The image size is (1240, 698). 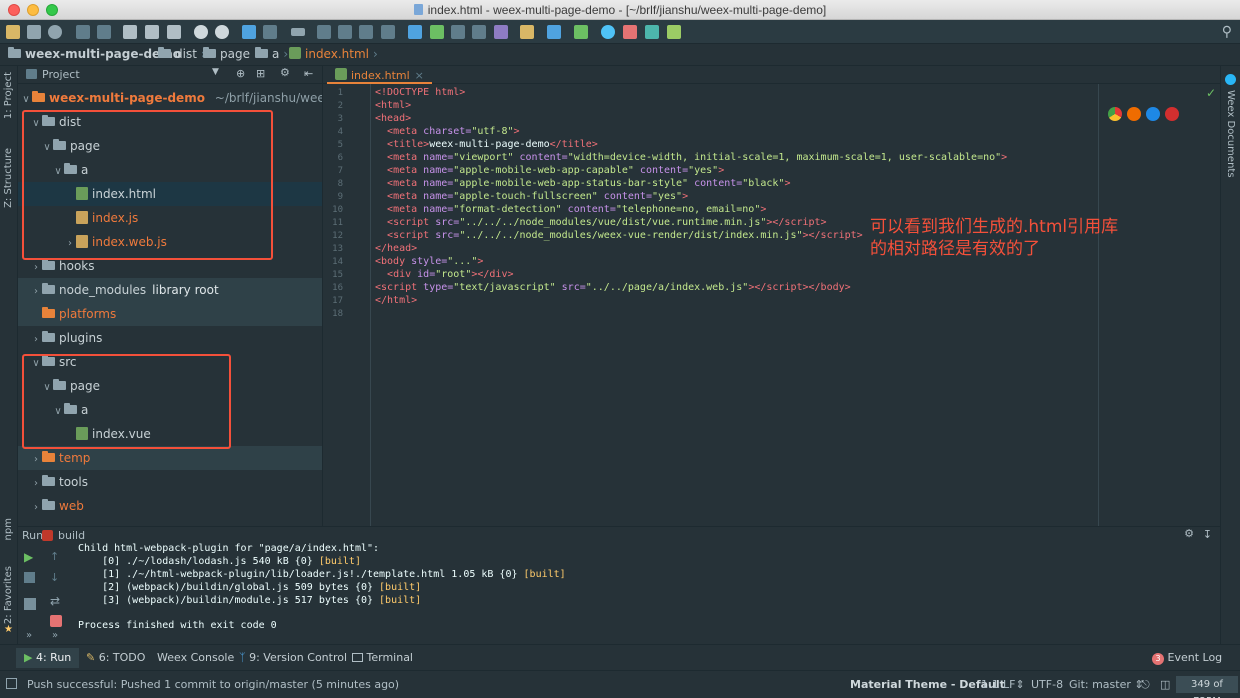 What do you see at coordinates (1230, 134) in the screenshot?
I see `weex-documents-tool-tab: Weex Documents` at bounding box center [1230, 134].